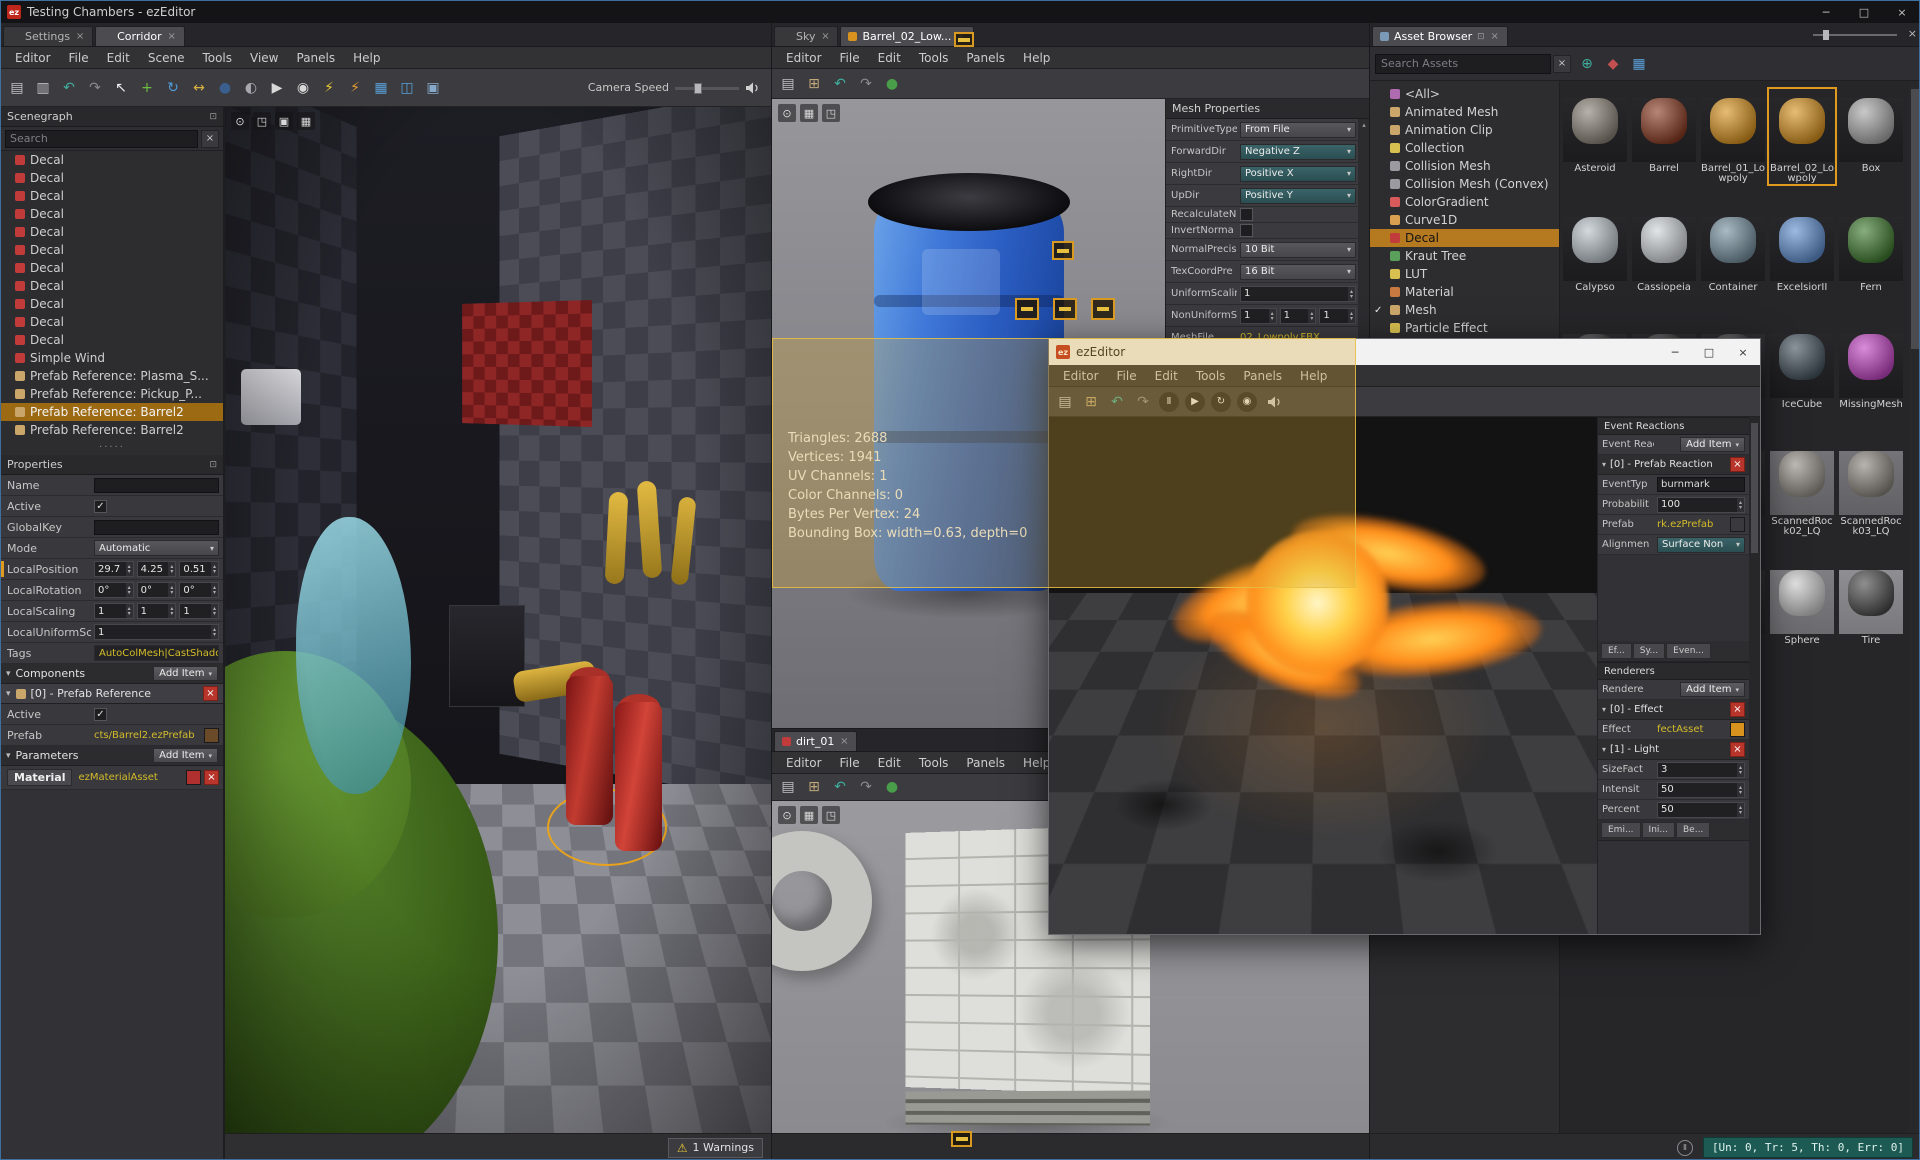 The image size is (1920, 1160). I want to click on asset-tile: Cassiopeia, so click(1664, 254).